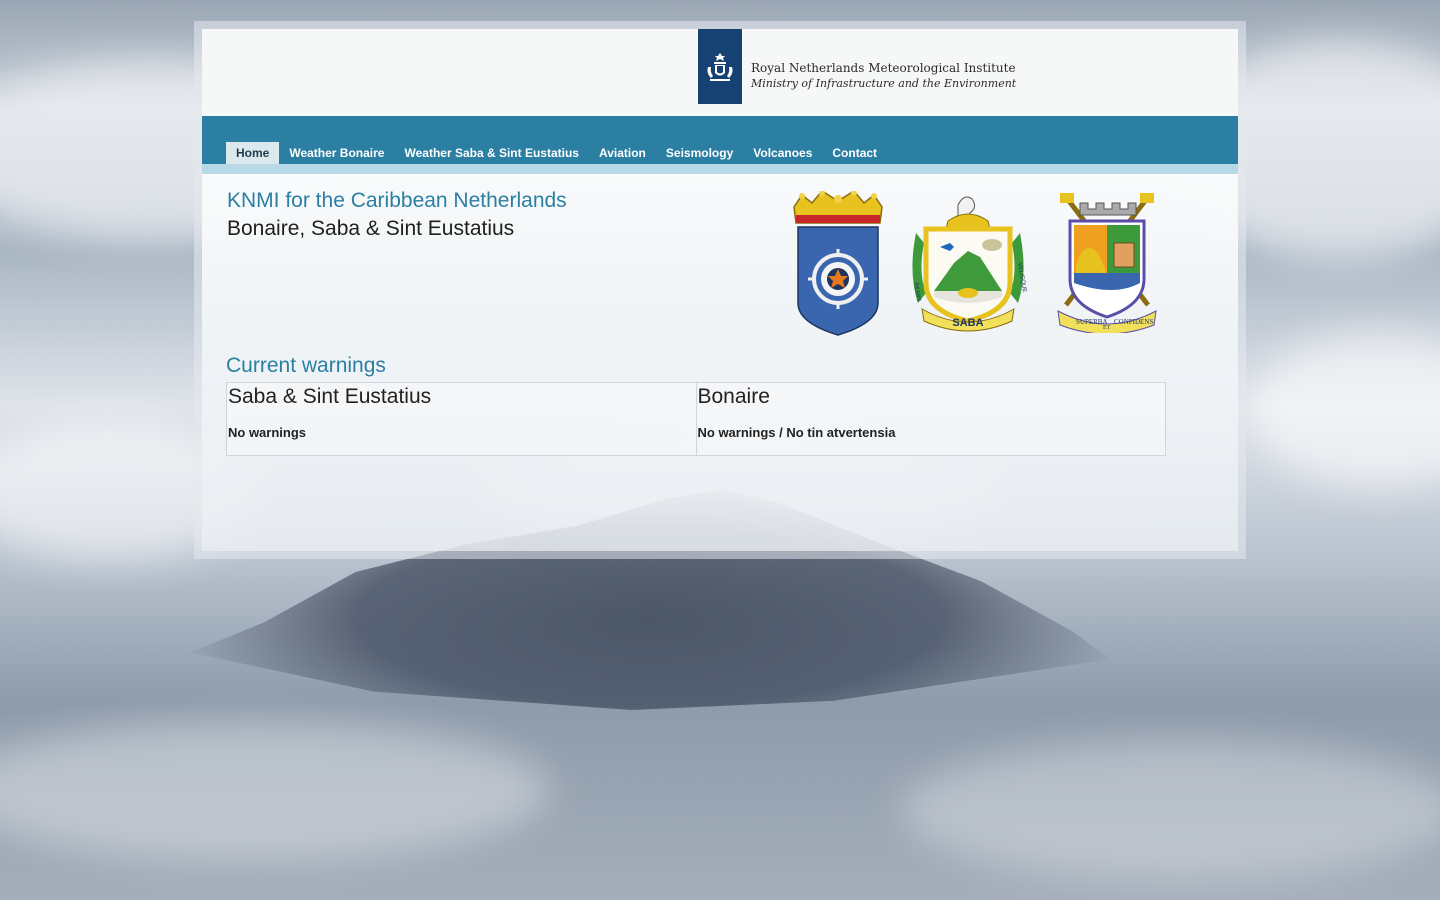 This screenshot has height=900, width=1440. Describe the element at coordinates (782, 153) in the screenshot. I see `nav-volcanoes: Volcanoes` at that location.